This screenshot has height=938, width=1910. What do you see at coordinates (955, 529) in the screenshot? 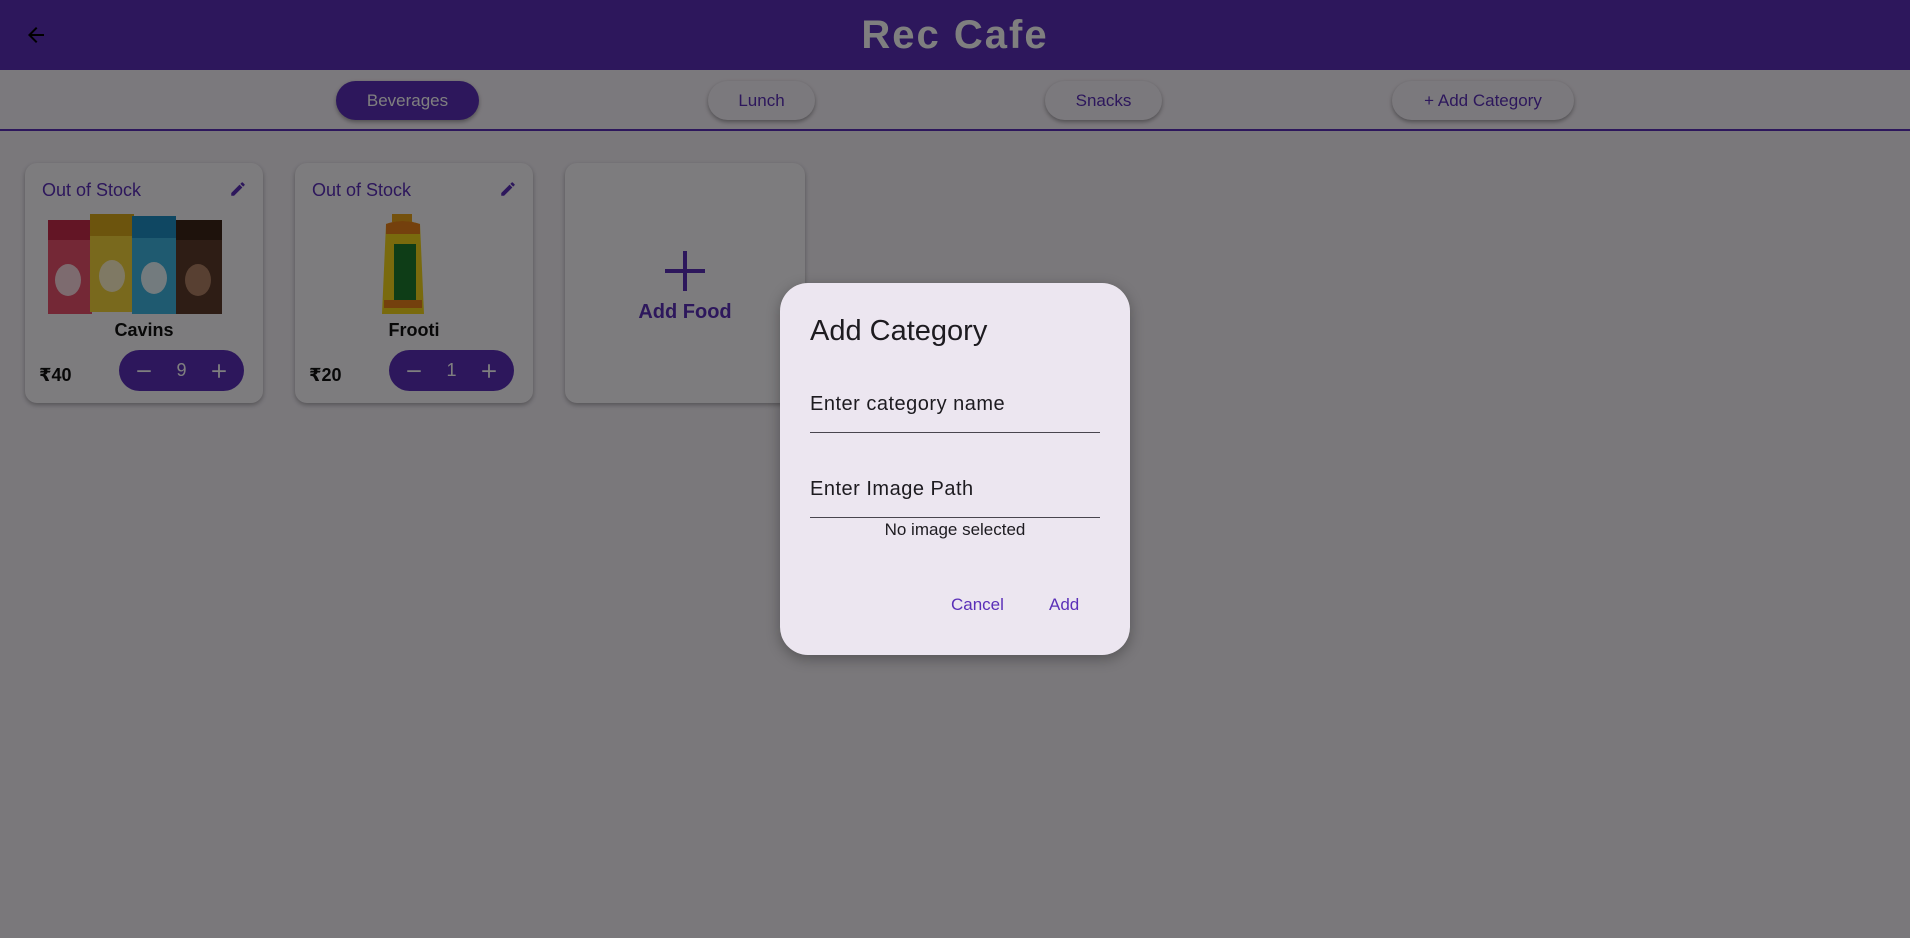
I see `image-status-text: No image selected` at bounding box center [955, 529].